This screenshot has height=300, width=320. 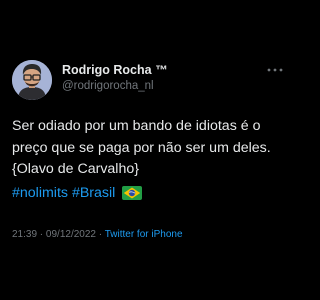 I want to click on tweet-header: Rodrigo Rocha ™ @rodrigorocha_nl, so click(x=150, y=80).